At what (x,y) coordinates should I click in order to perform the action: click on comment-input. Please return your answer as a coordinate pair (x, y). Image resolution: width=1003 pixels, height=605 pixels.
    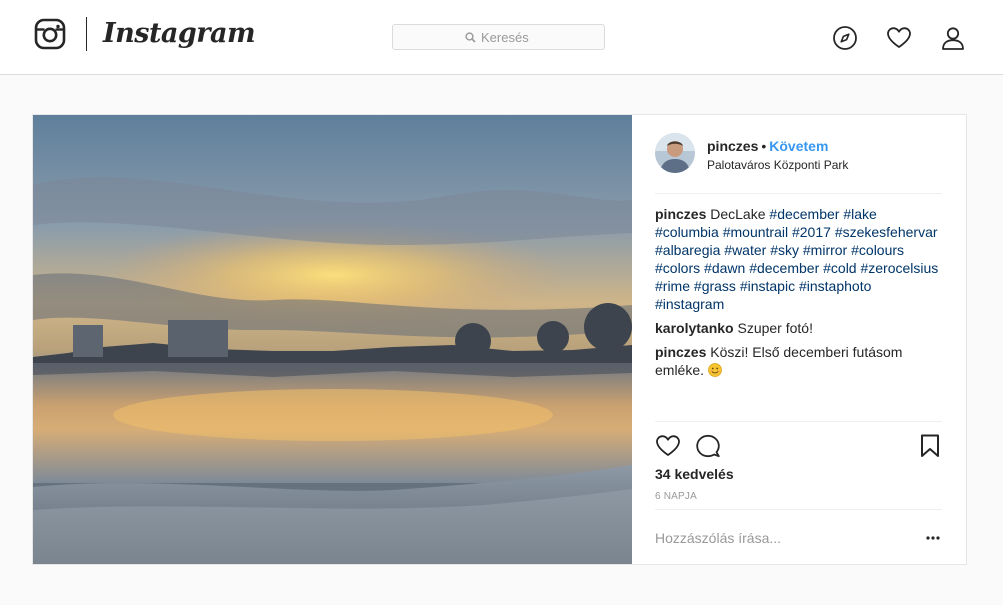
    Looking at the image, I should click on (780, 538).